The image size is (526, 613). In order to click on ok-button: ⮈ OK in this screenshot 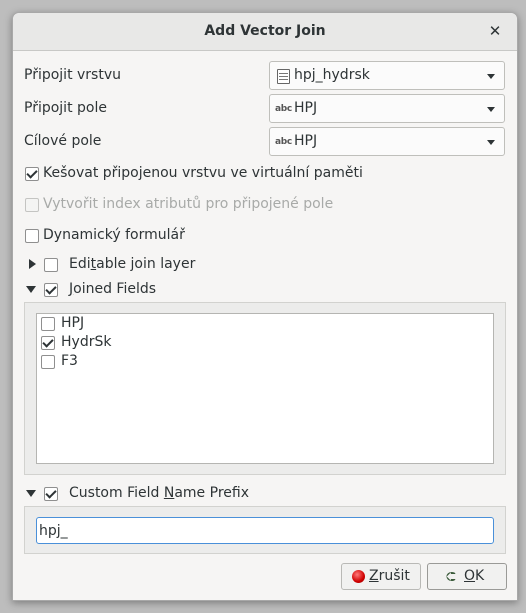, I will do `click(467, 576)`.